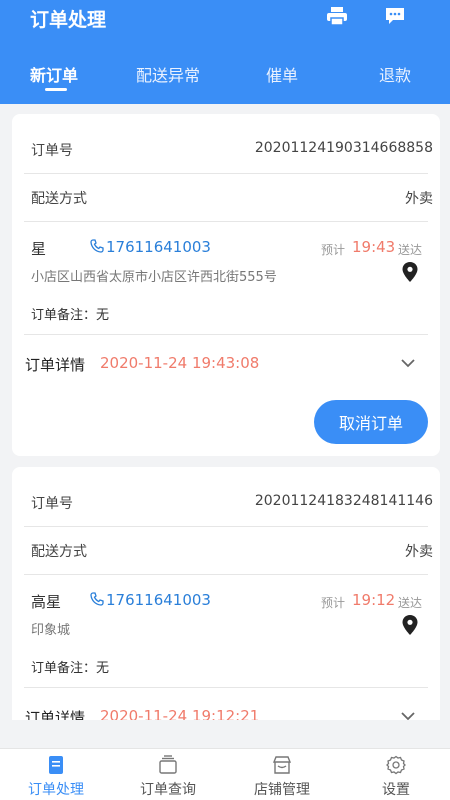 This screenshot has width=450, height=800. What do you see at coordinates (225, 78) in the screenshot?
I see `tab-bar: 新订单 配送异常 催单 退款` at bounding box center [225, 78].